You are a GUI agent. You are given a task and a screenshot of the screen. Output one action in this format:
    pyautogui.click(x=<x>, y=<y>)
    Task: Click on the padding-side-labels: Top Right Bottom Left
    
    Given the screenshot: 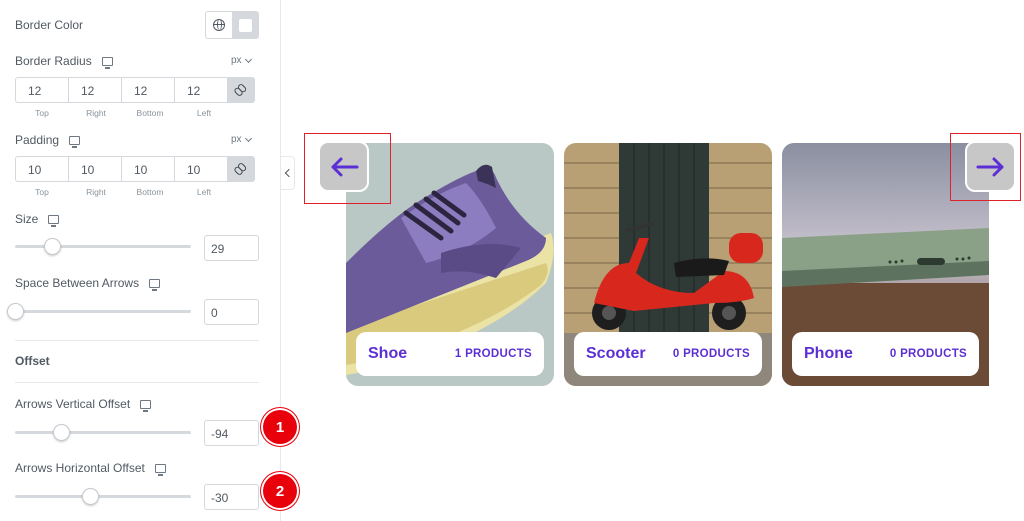 What is the action you would take?
    pyautogui.click(x=123, y=192)
    